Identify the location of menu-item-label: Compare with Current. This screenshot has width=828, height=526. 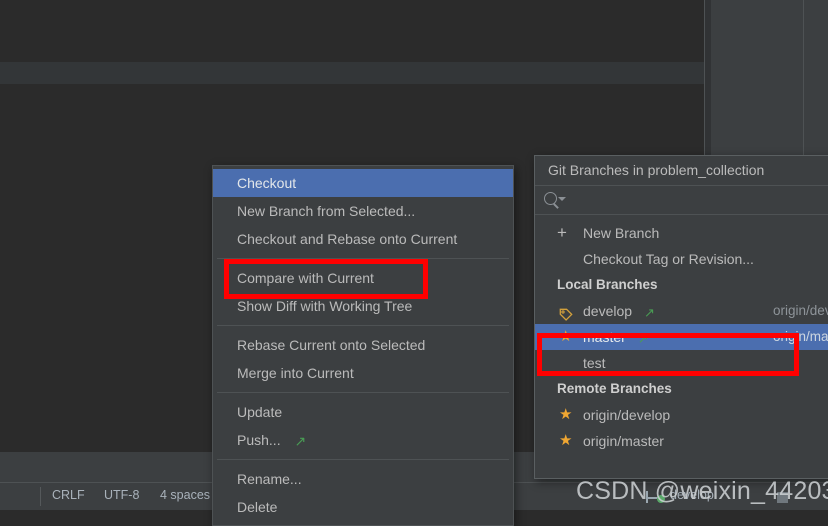
(305, 278).